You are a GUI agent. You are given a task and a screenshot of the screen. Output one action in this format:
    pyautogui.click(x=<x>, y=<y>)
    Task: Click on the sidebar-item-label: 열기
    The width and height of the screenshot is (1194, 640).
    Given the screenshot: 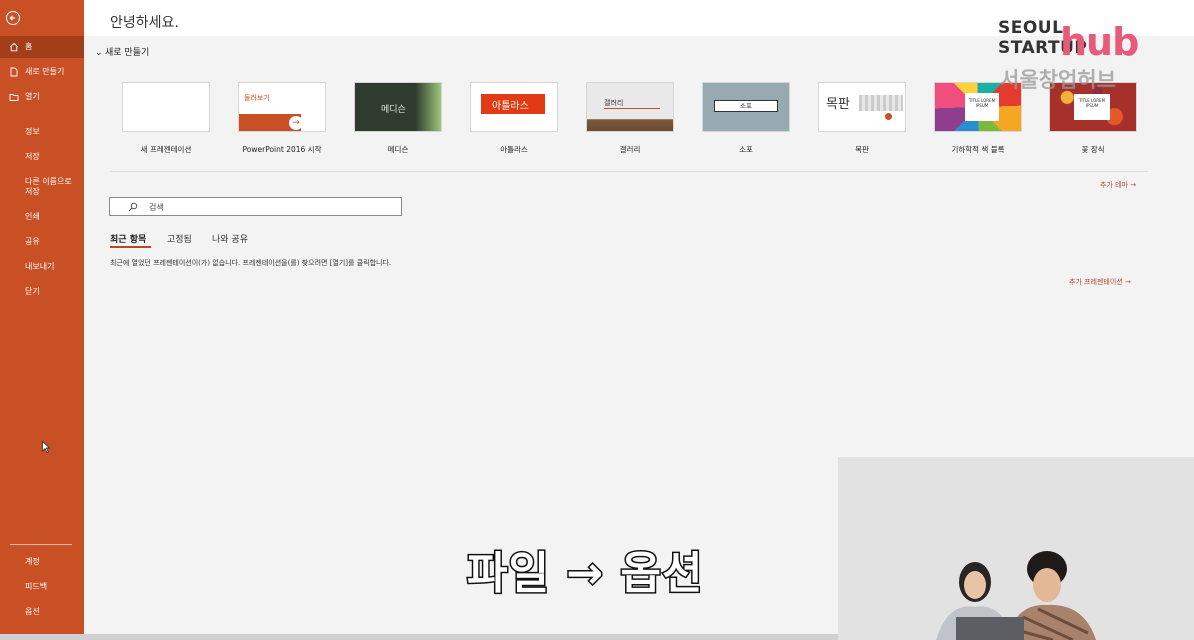 What is the action you would take?
    pyautogui.click(x=32, y=96)
    